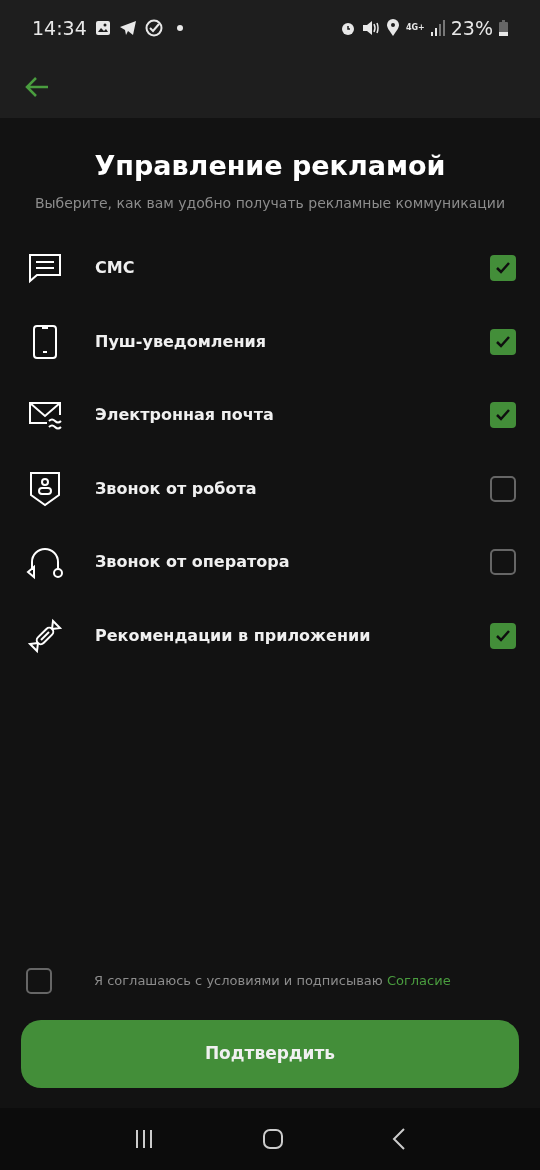  What do you see at coordinates (181, 341) in the screenshot?
I see `option-label: Пуш-уведомления` at bounding box center [181, 341].